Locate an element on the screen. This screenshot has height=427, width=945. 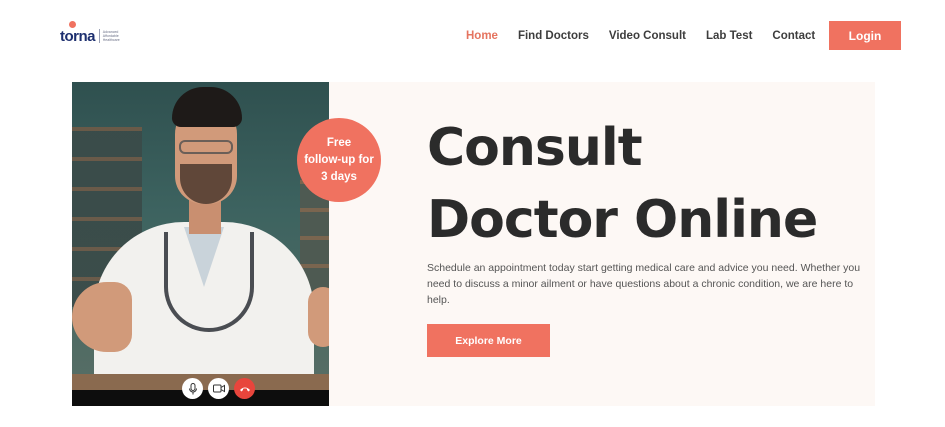
photo-glasses is located at coordinates (206, 147).